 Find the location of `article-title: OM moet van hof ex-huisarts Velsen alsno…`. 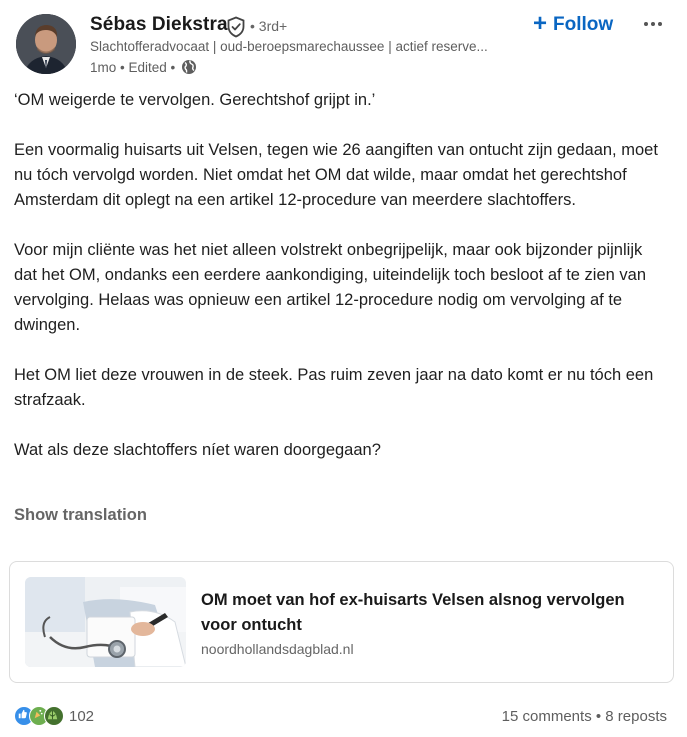

article-title: OM moet van hof ex-huisarts Velsen alsno… is located at coordinates (431, 613).